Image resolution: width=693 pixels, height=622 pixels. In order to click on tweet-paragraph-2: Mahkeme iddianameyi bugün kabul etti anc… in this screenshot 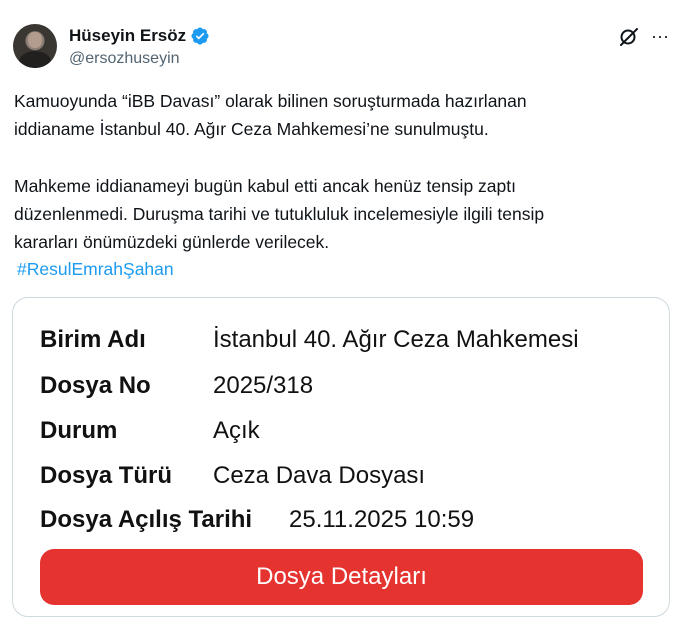, I will do `click(346, 214)`.